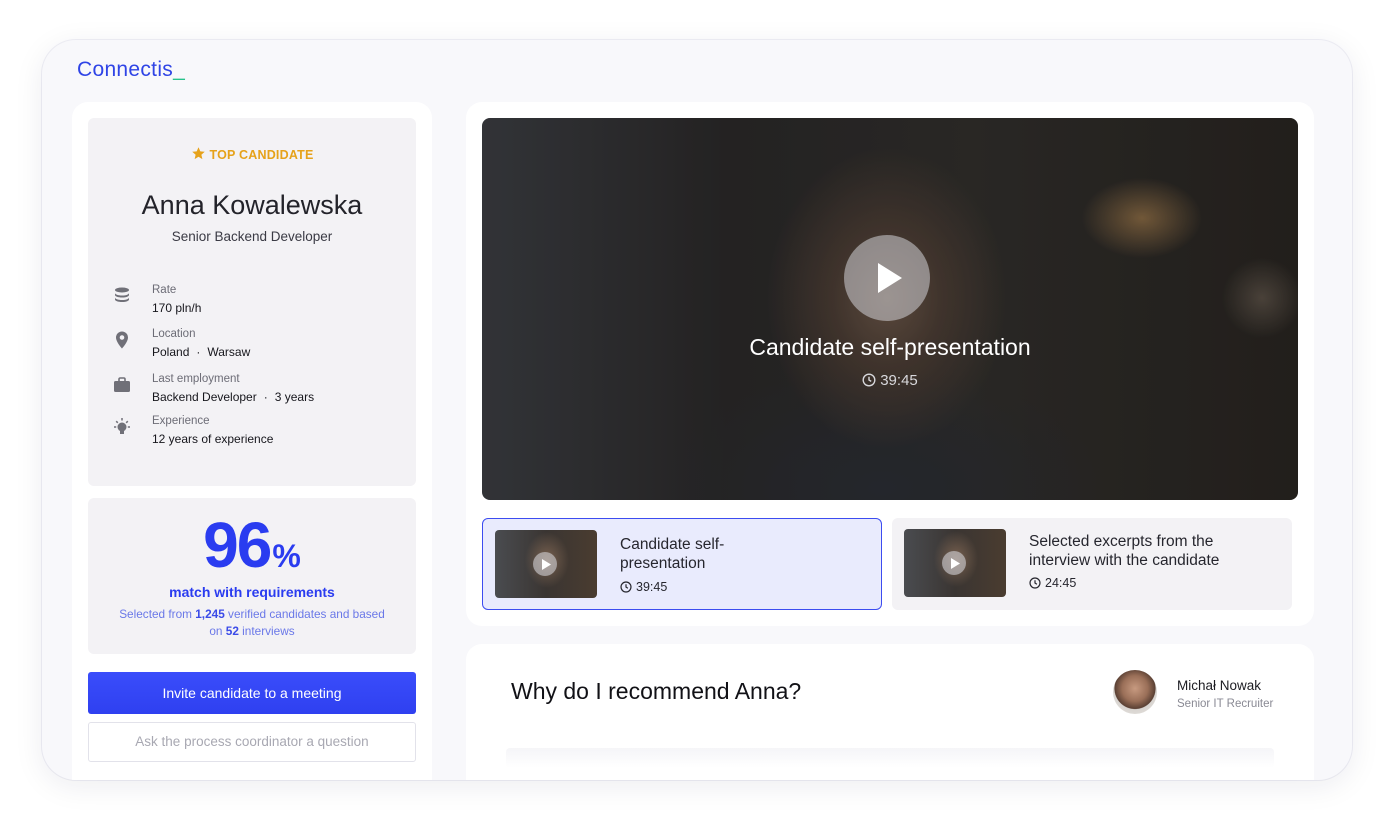 The width and height of the screenshot is (1394, 821). I want to click on lightbulb-icon, so click(122, 427).